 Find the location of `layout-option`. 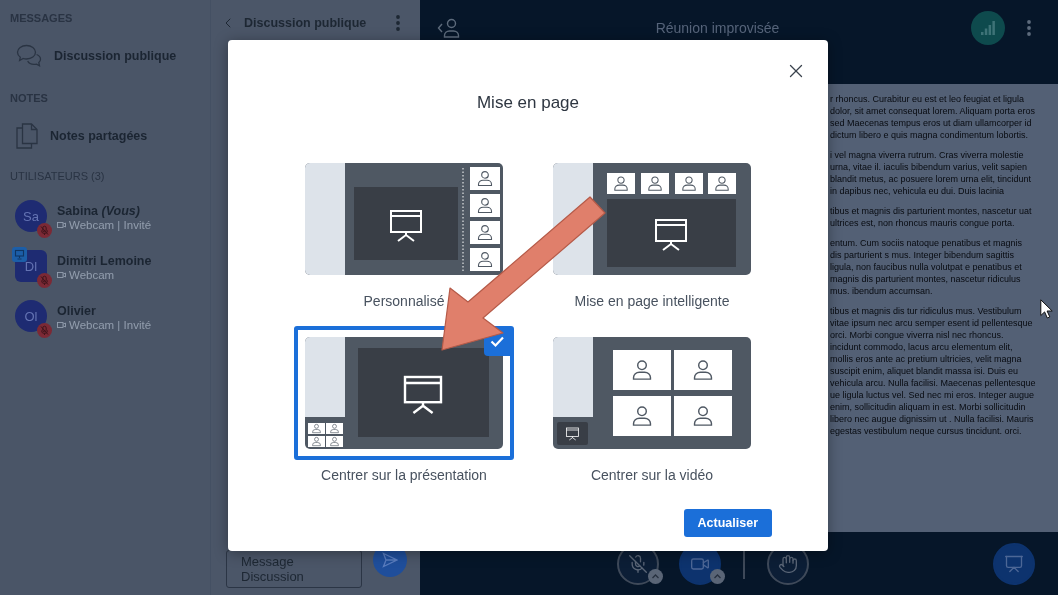

layout-option is located at coordinates (404, 393).